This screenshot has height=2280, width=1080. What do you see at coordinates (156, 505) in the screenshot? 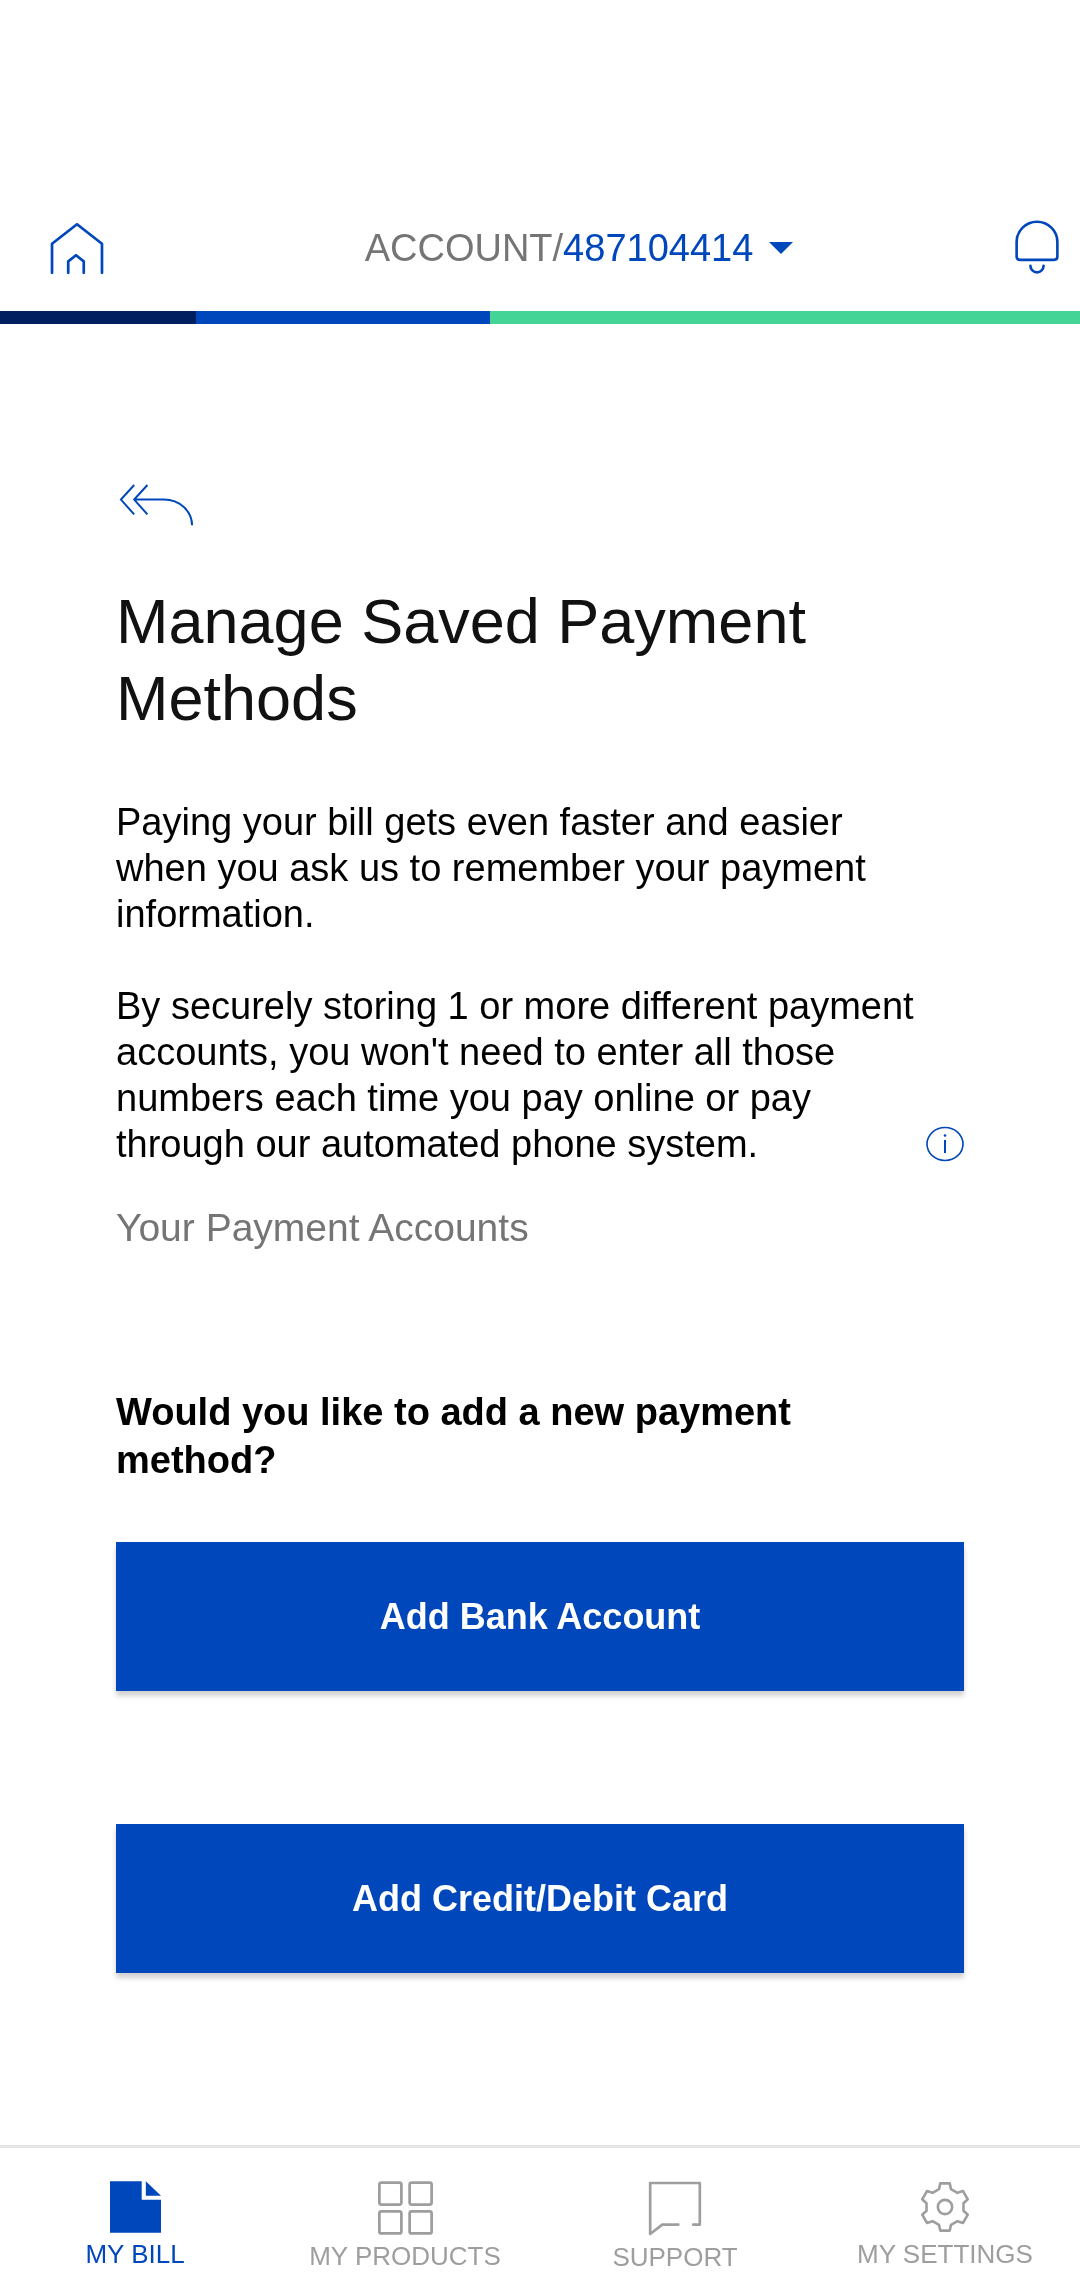
I see `back-arrow-icon` at bounding box center [156, 505].